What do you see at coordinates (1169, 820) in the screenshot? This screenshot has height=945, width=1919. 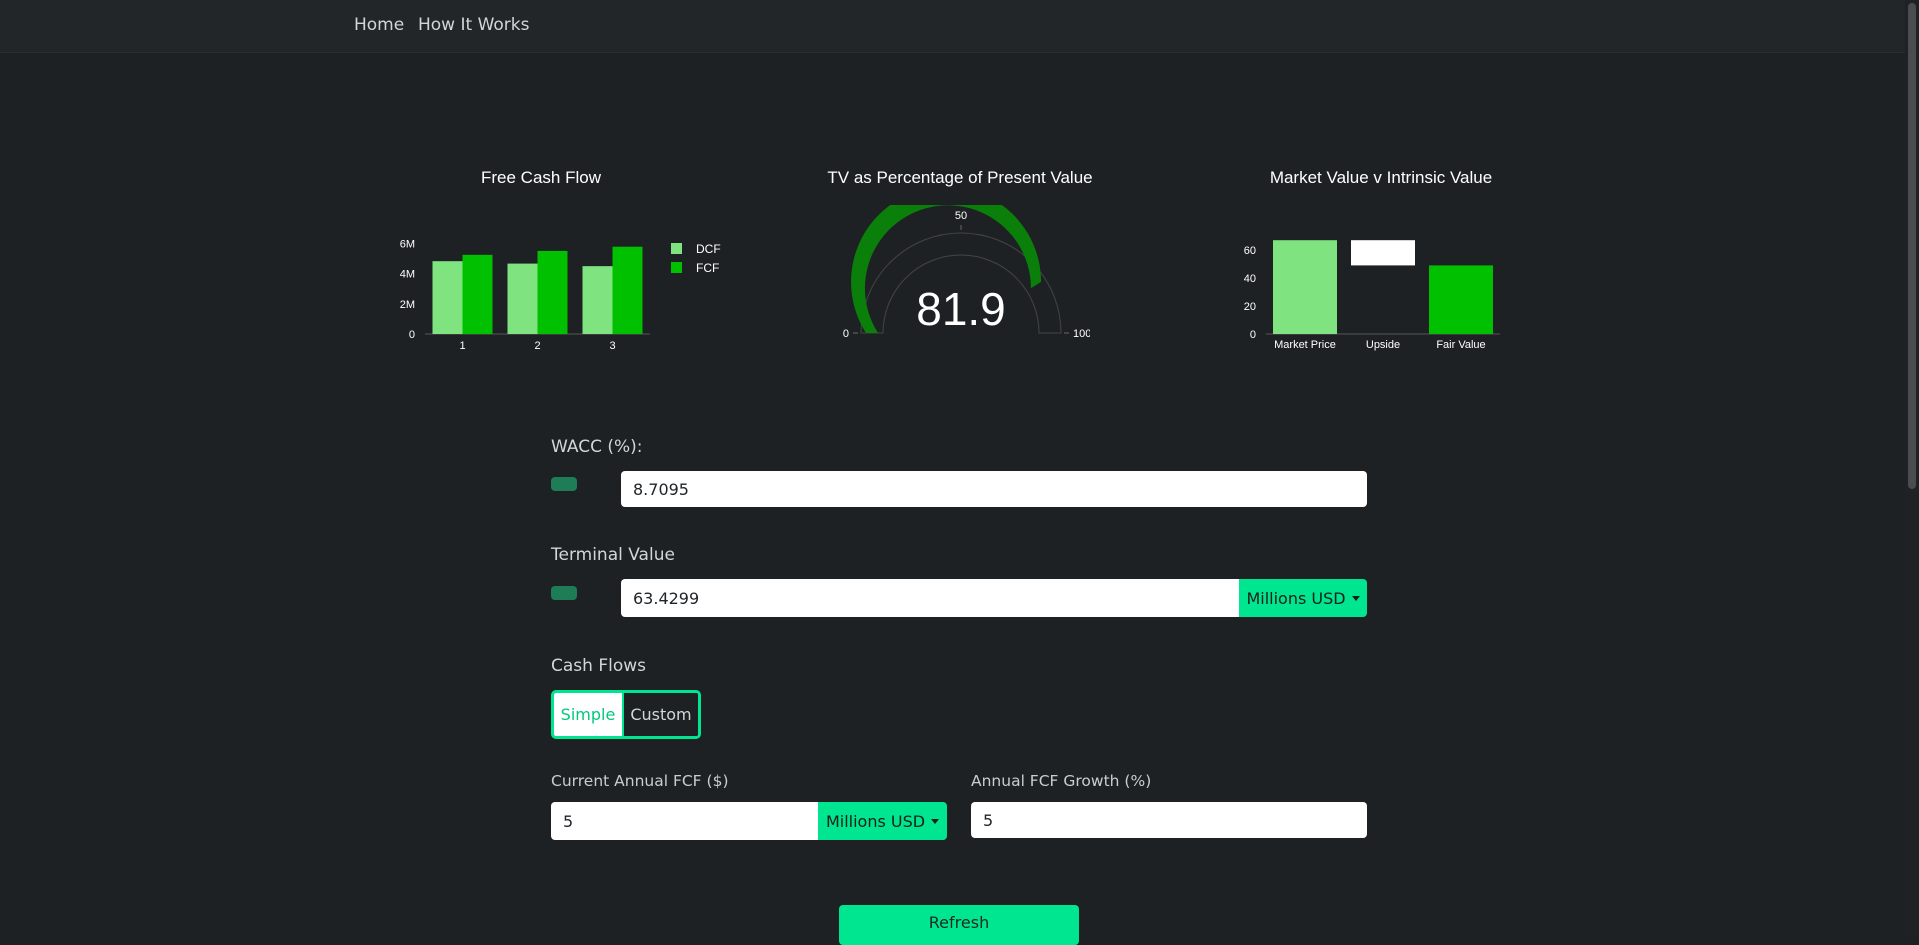 I see `fcf-growth-input` at bounding box center [1169, 820].